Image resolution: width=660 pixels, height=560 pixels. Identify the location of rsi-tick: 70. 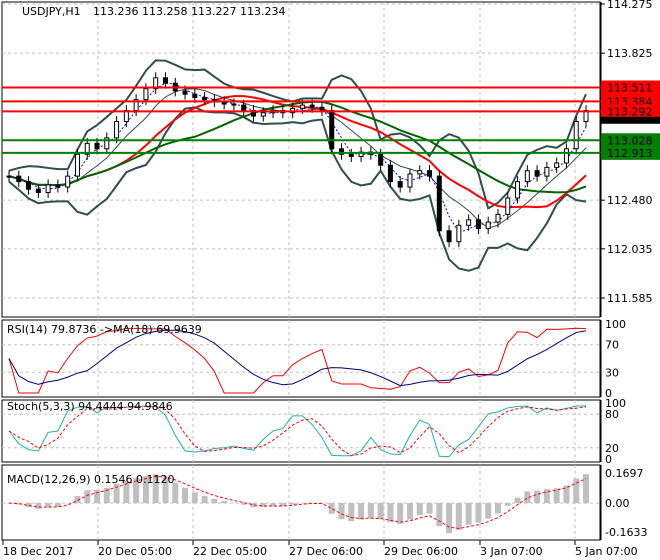
(612, 345).